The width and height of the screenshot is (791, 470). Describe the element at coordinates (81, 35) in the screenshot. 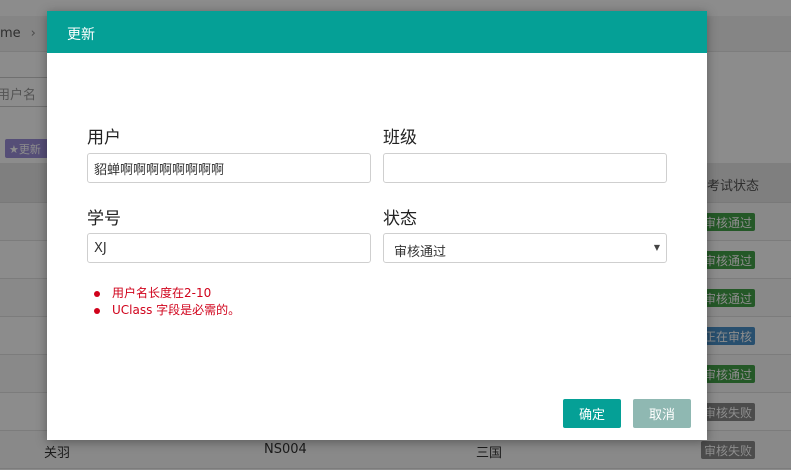

I see `dialog-title: 更新` at that location.